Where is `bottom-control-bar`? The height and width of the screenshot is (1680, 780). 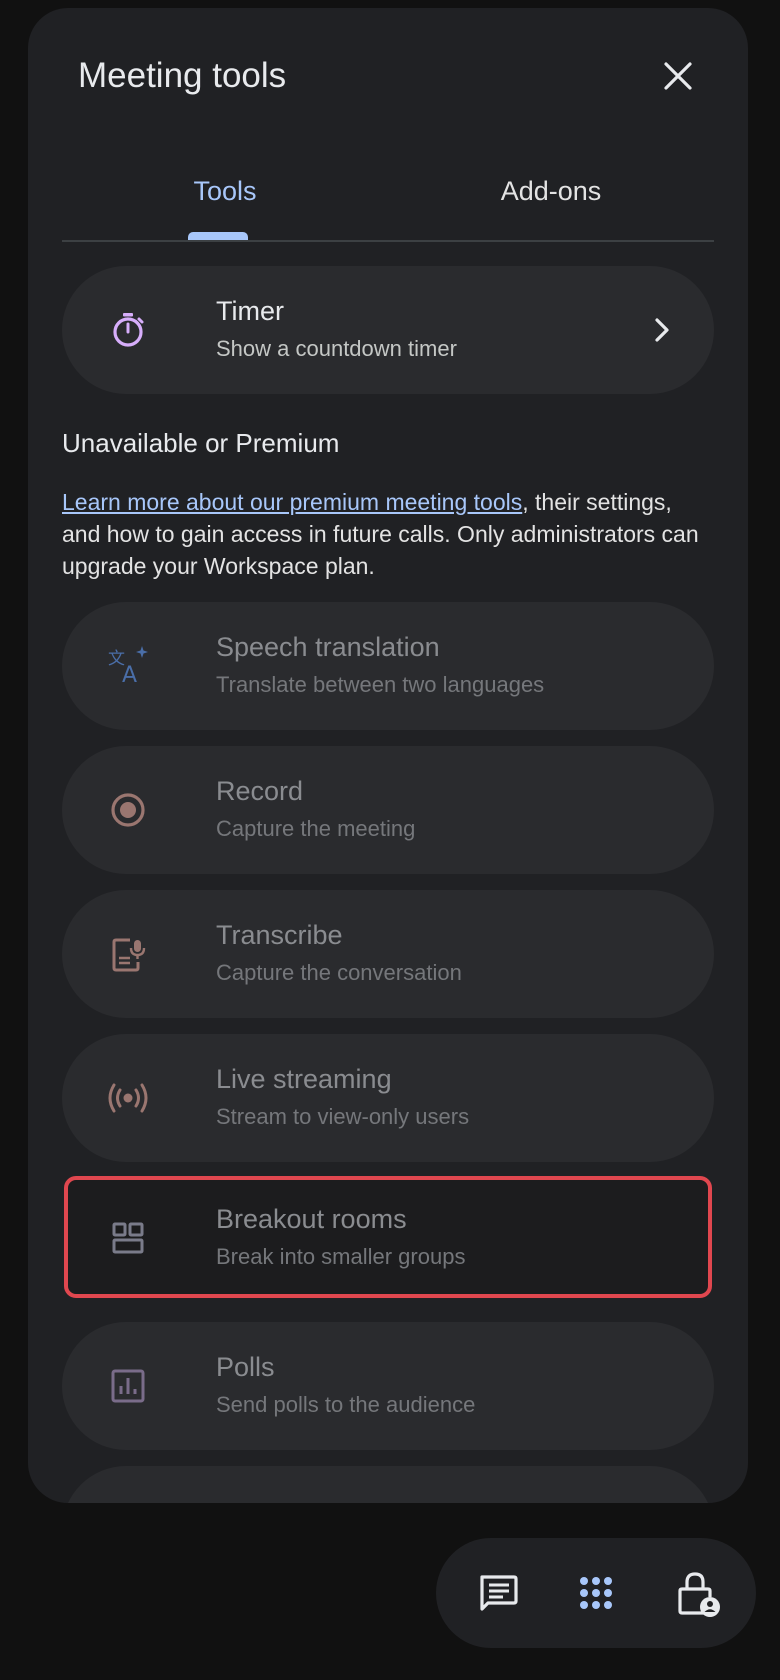
bottom-control-bar is located at coordinates (596, 1593).